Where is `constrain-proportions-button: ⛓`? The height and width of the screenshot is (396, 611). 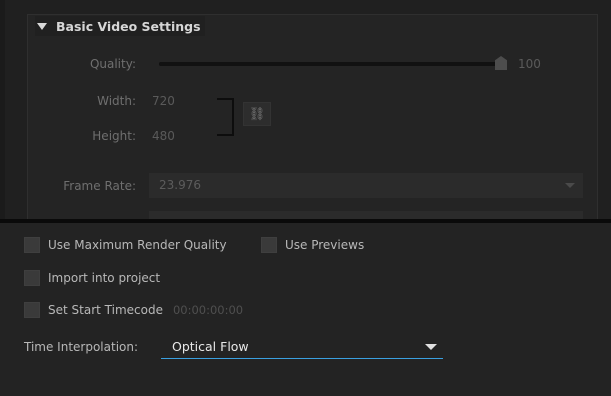
constrain-proportions-button: ⛓ is located at coordinates (257, 114).